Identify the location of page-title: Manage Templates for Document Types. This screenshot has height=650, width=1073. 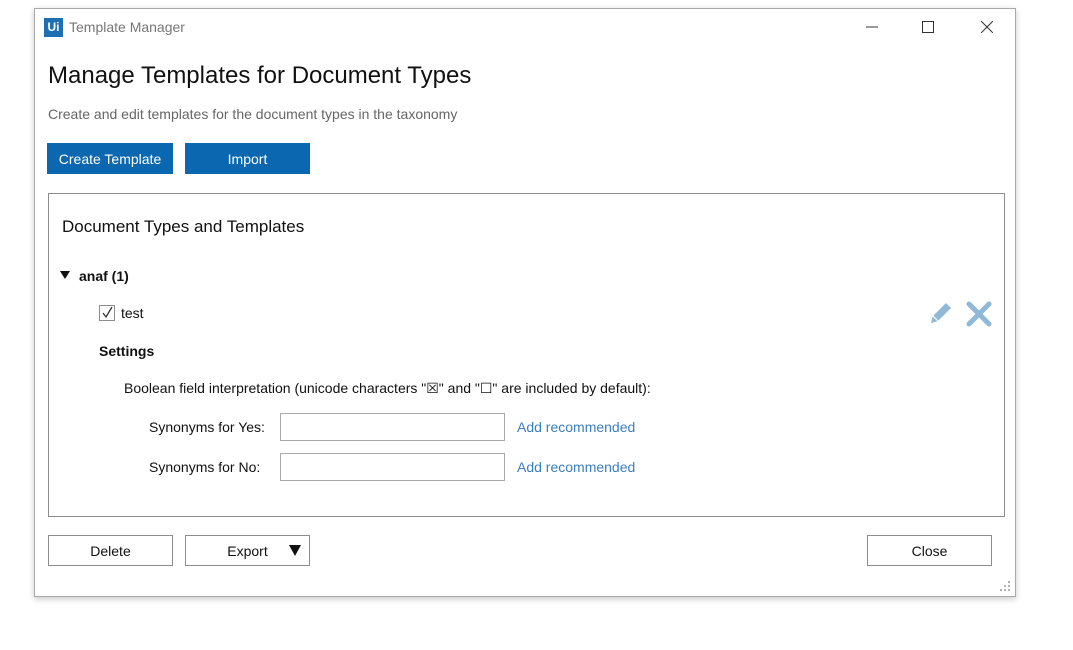
(260, 75).